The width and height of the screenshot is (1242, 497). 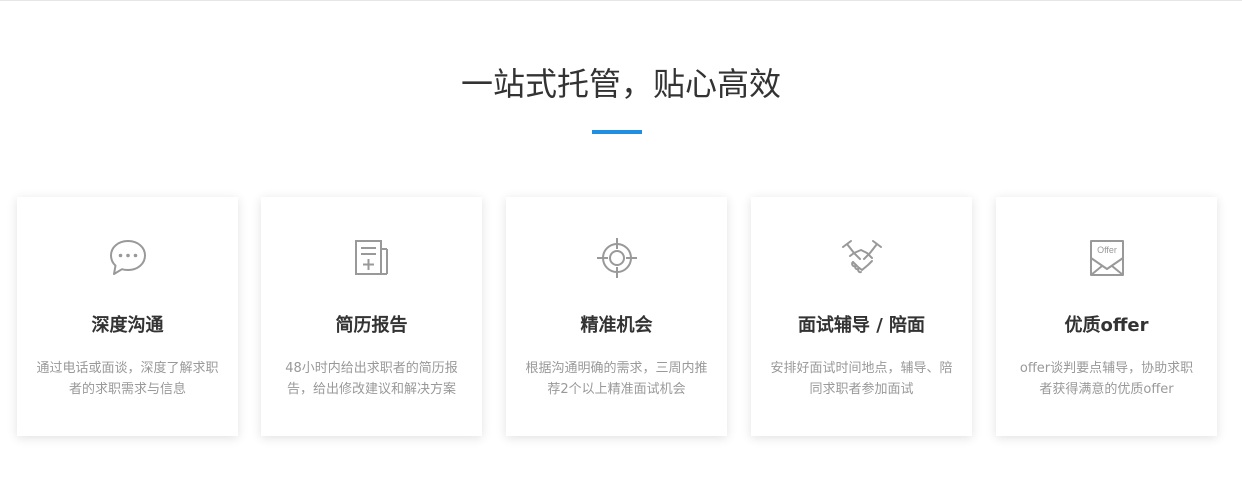 I want to click on crosshair-target-icon, so click(x=617, y=258).